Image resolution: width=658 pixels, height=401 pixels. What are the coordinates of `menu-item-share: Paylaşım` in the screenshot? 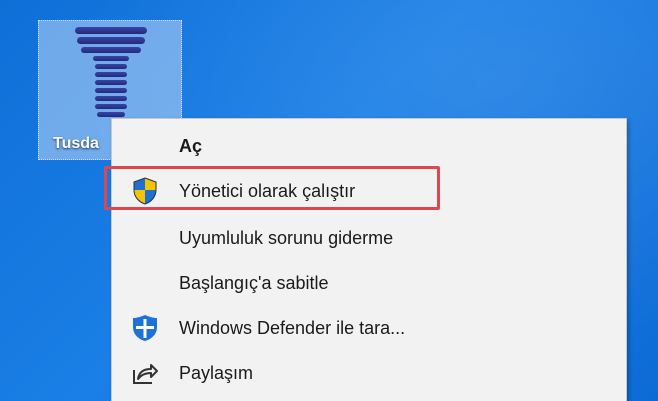 It's located at (369, 373).